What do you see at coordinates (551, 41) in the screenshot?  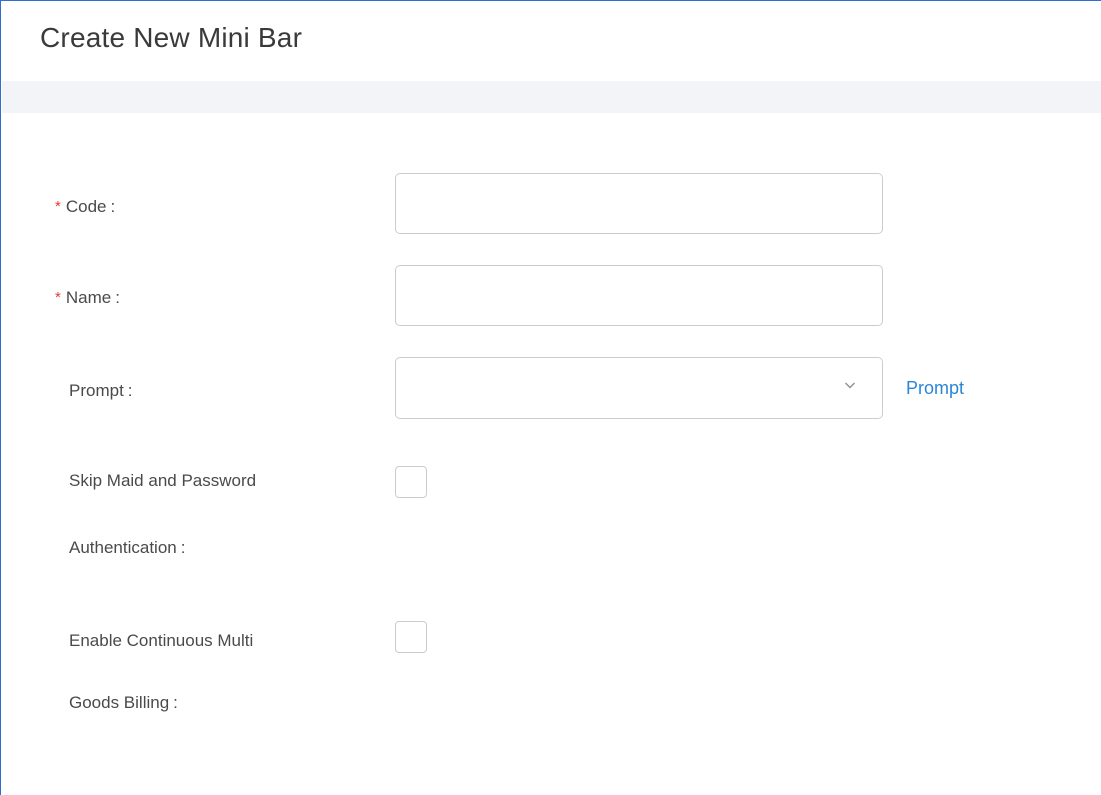 I see `panel-header: Create New Mini Bar` at bounding box center [551, 41].